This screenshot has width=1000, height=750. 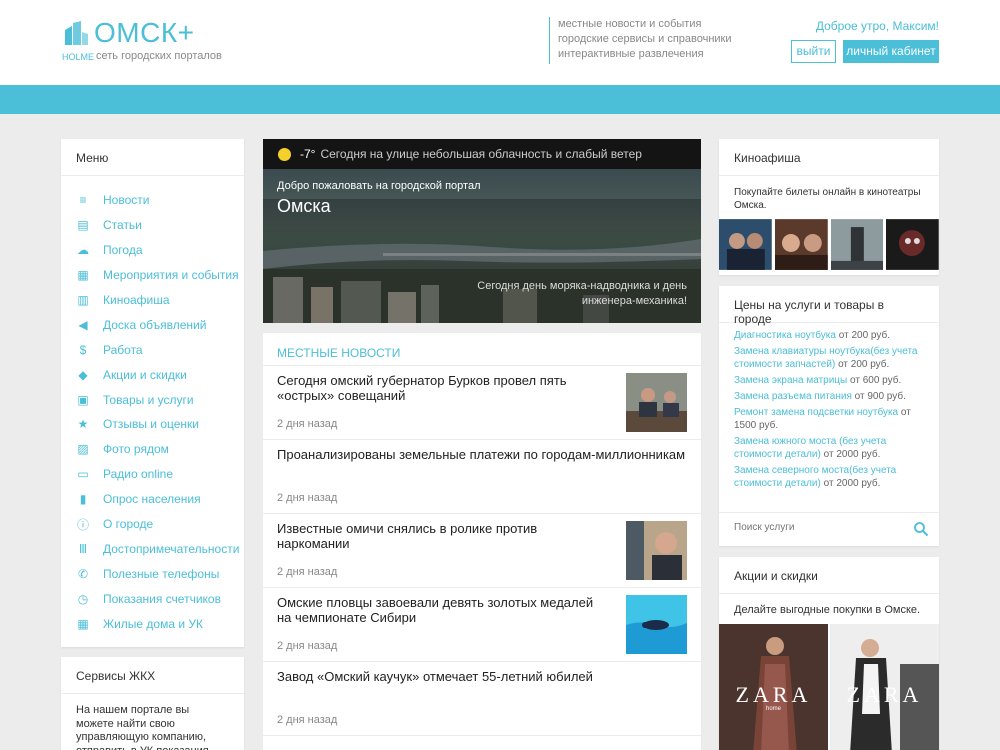 I want to click on menu-item-label: Статьи, so click(x=122, y=225).